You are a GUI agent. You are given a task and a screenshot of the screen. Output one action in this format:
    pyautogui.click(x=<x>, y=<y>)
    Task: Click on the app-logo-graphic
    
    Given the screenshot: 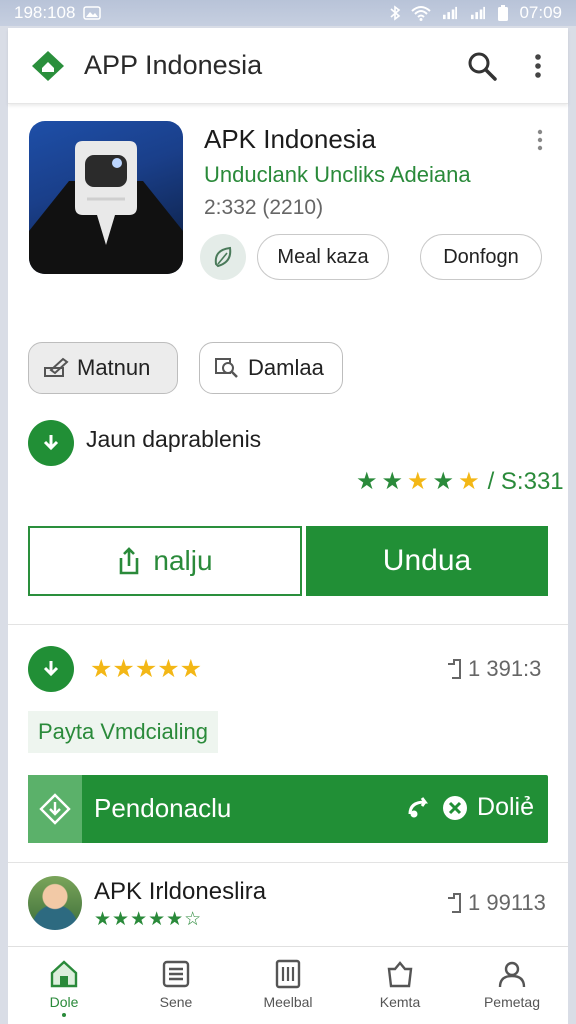 What is the action you would take?
    pyautogui.click(x=106, y=207)
    